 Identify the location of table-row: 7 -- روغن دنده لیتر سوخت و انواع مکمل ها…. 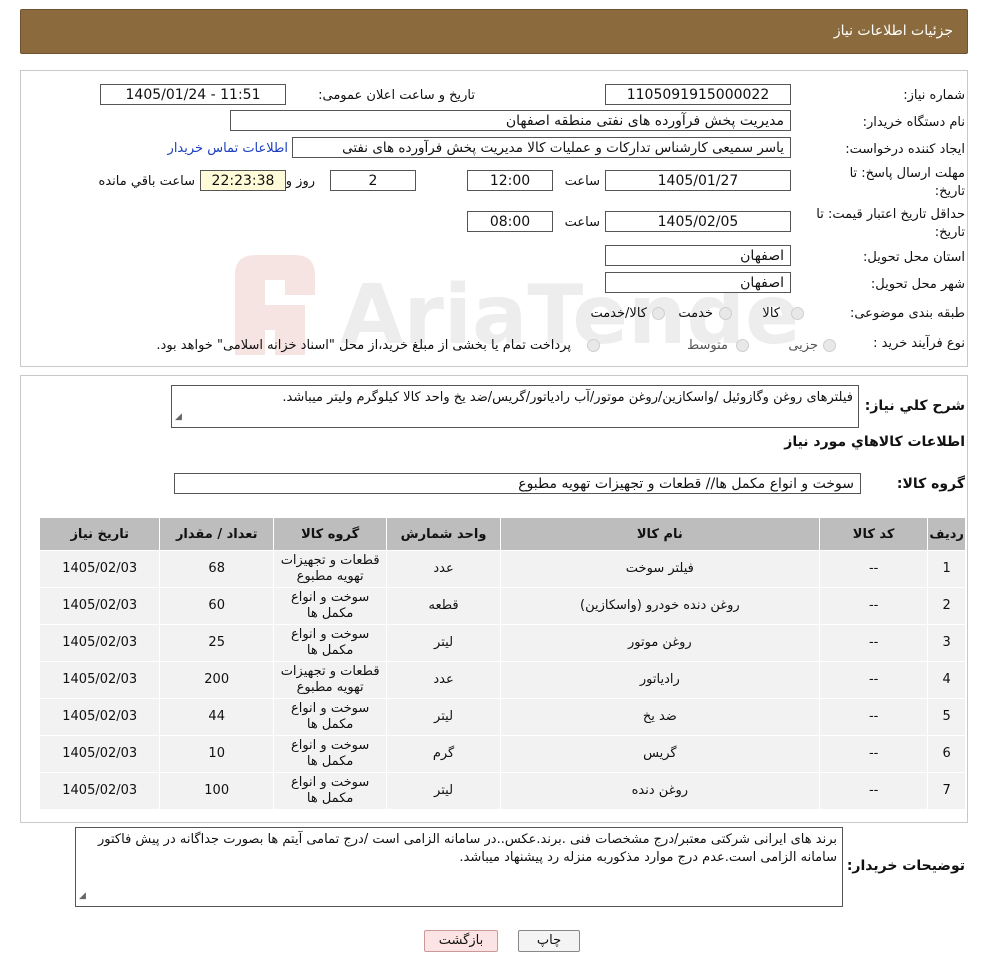
(502, 791).